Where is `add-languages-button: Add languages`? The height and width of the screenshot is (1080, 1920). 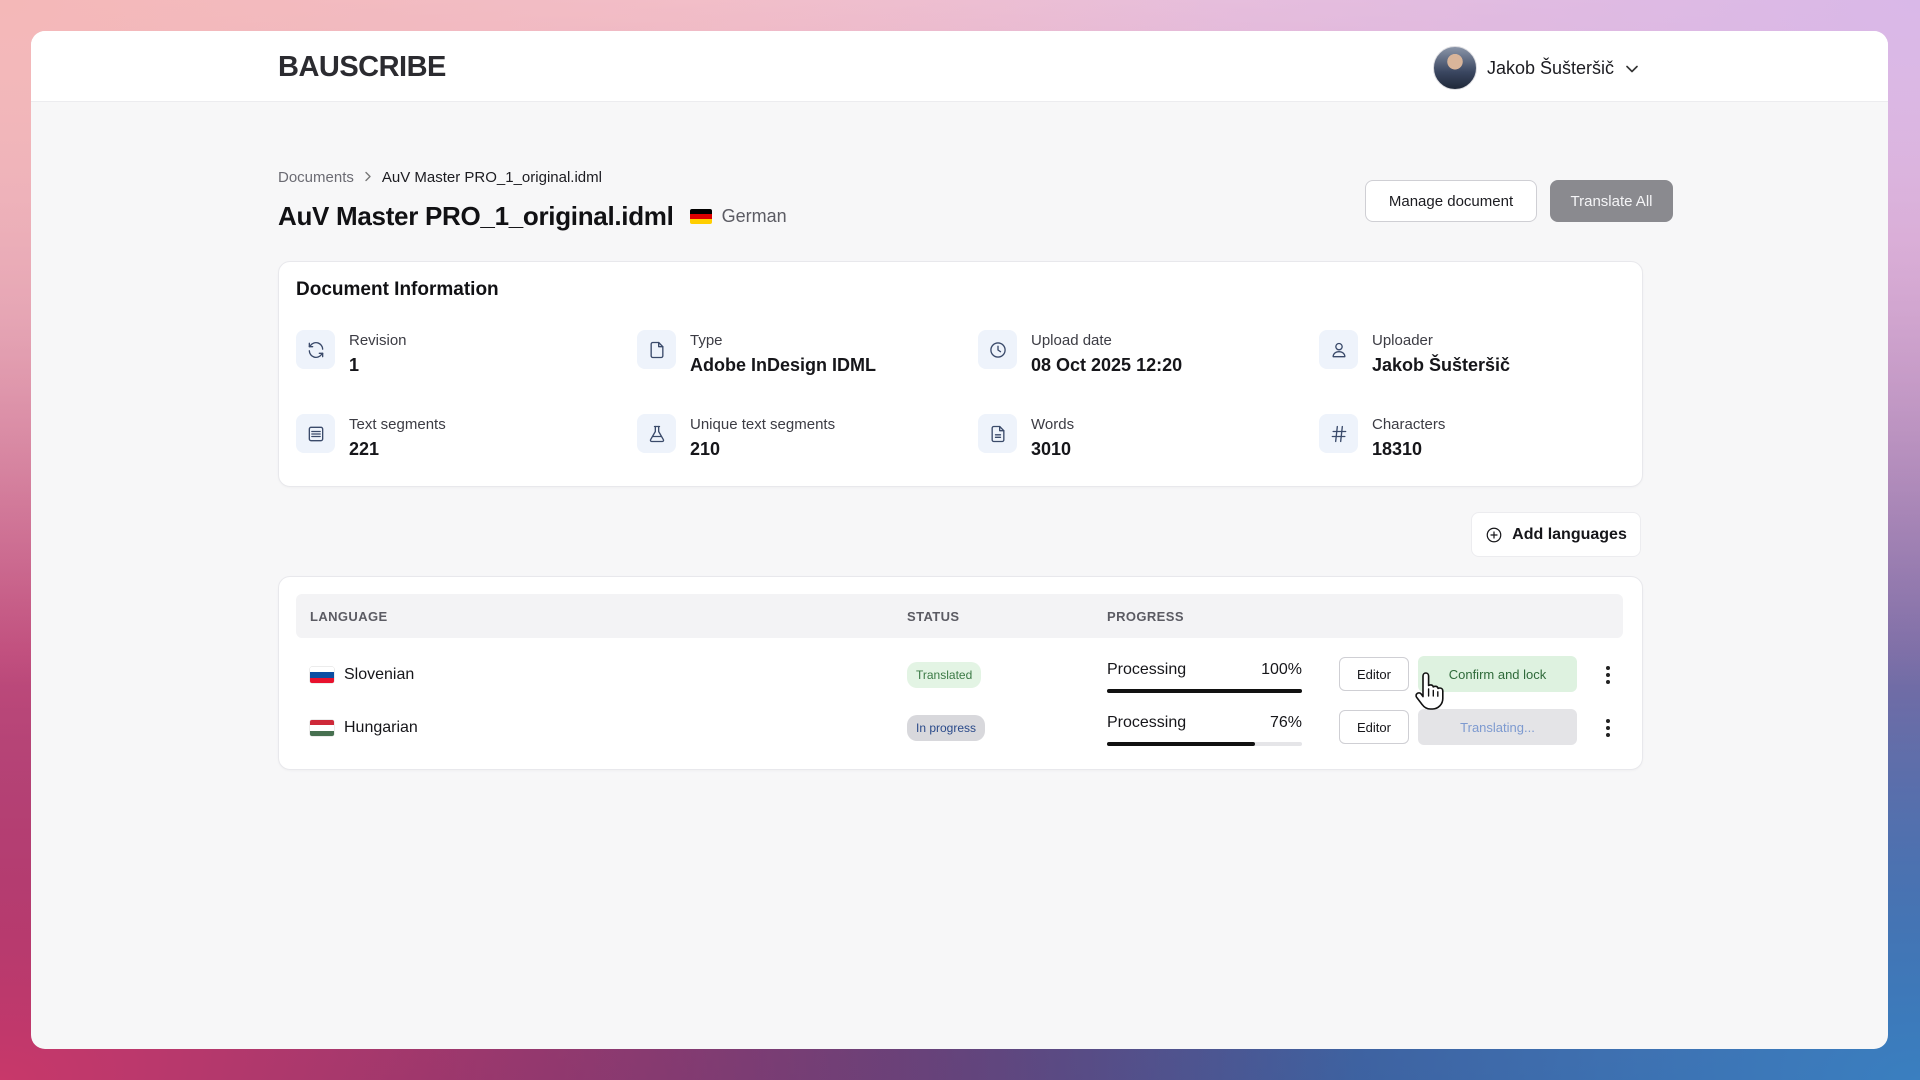 add-languages-button: Add languages is located at coordinates (1556, 534).